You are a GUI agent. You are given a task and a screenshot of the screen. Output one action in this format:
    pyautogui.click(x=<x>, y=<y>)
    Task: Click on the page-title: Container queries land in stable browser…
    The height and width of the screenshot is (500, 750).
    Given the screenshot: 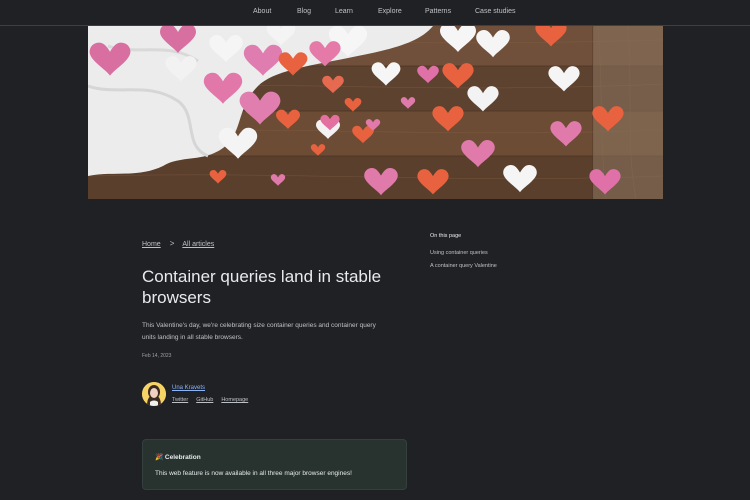 What is the action you would take?
    pyautogui.click(x=262, y=287)
    